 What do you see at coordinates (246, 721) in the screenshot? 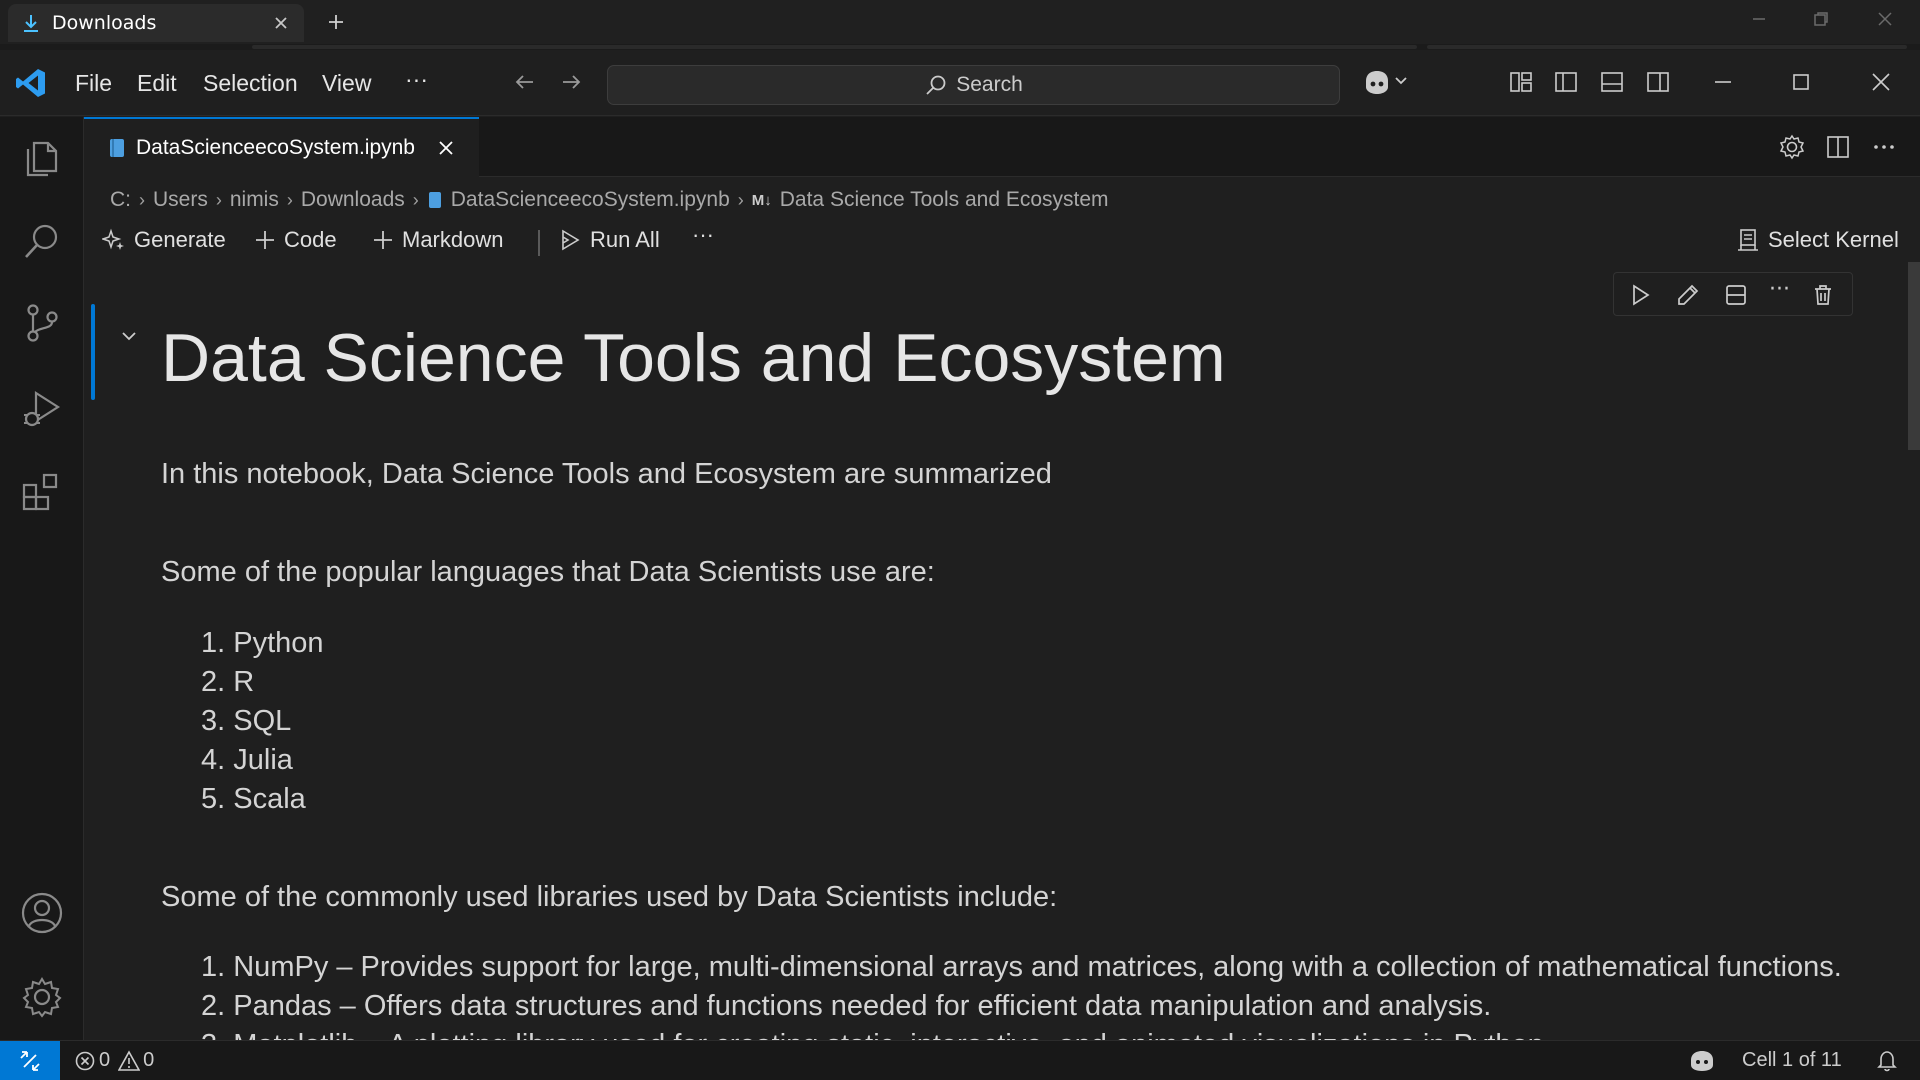
I see `list-item: 3. SQL` at bounding box center [246, 721].